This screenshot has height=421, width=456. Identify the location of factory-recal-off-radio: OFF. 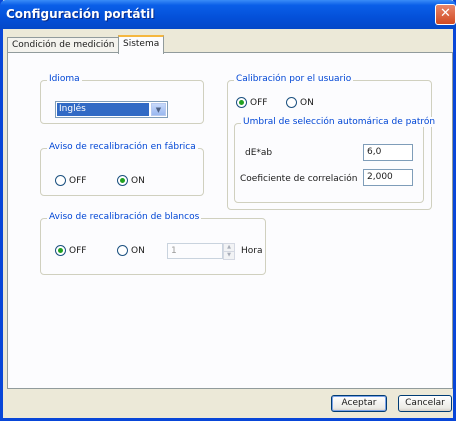
(70, 180).